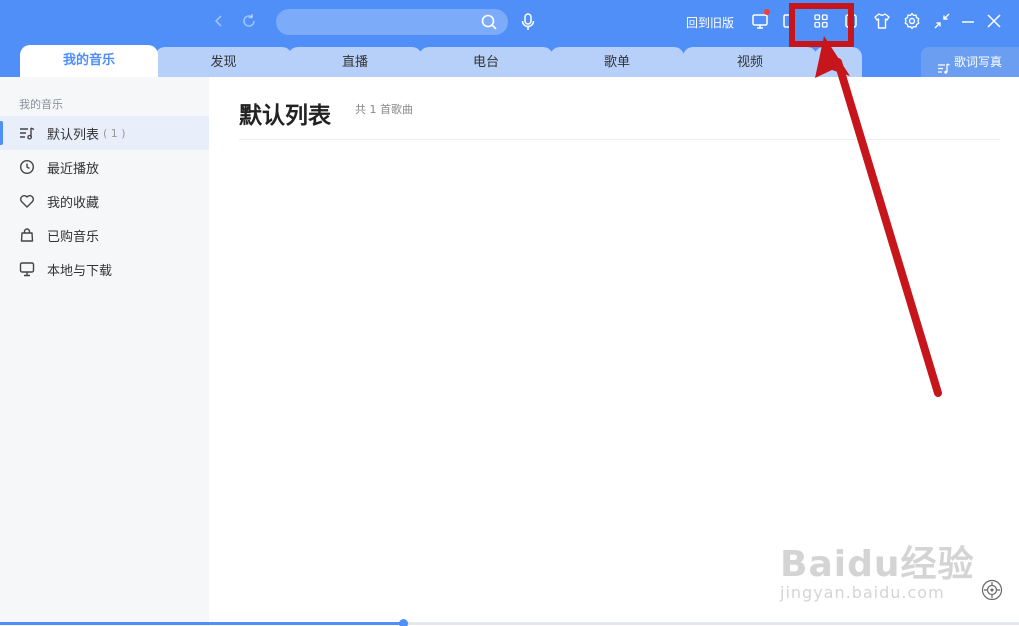 The width and height of the screenshot is (1019, 626). I want to click on tab-radio: 电台, so click(486, 62).